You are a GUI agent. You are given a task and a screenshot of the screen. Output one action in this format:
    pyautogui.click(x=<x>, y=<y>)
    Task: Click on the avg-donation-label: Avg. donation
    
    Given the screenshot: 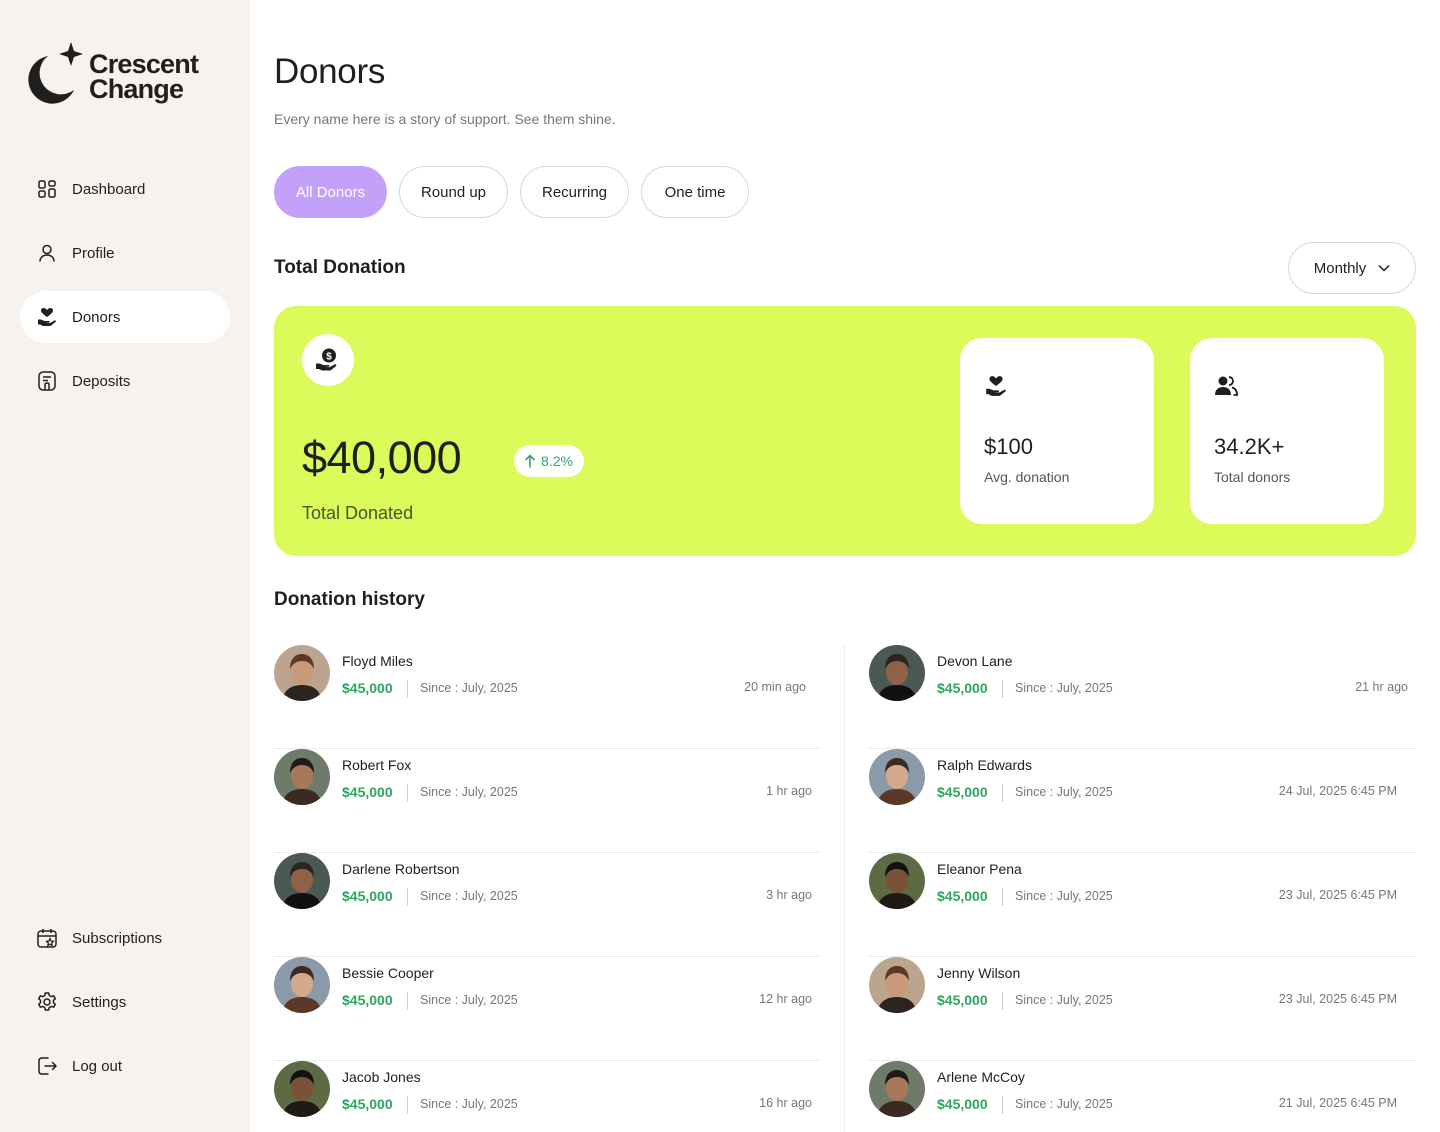 What is the action you would take?
    pyautogui.click(x=1027, y=477)
    